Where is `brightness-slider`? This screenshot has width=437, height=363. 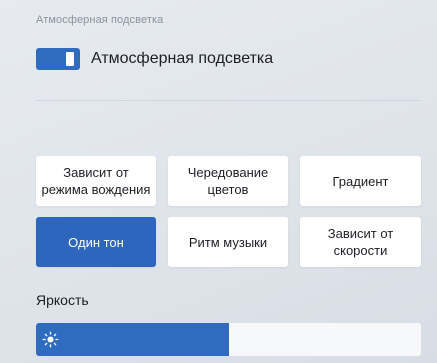
brightness-slider is located at coordinates (228, 339).